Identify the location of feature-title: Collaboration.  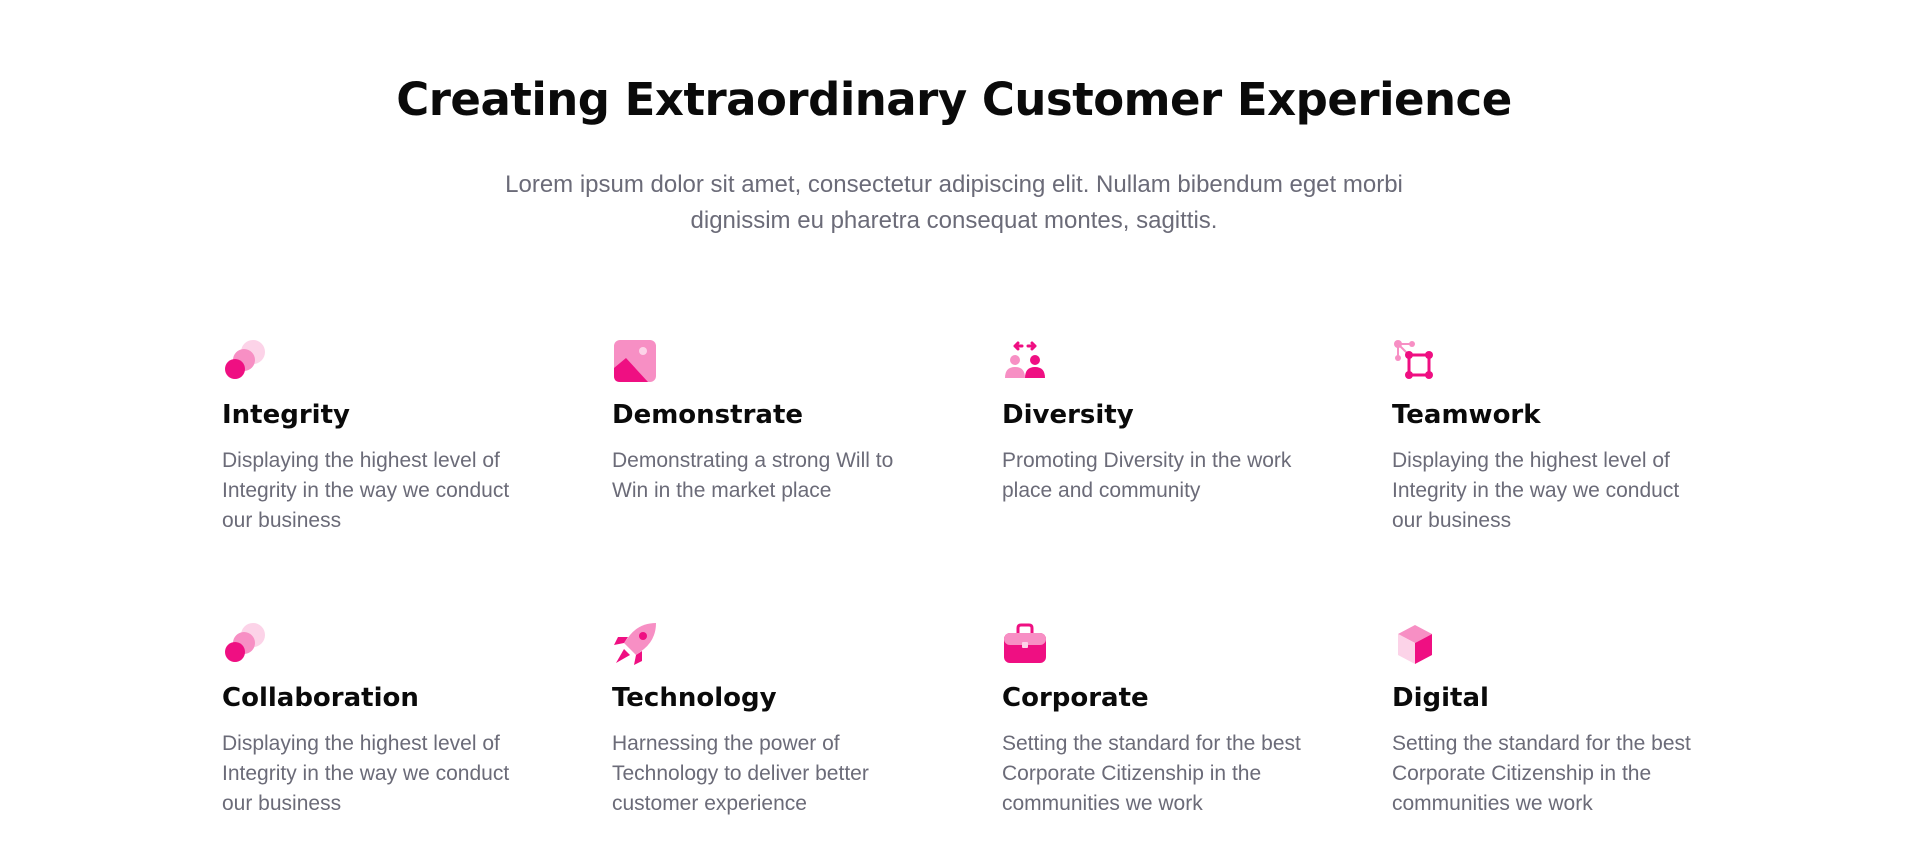
(320, 698).